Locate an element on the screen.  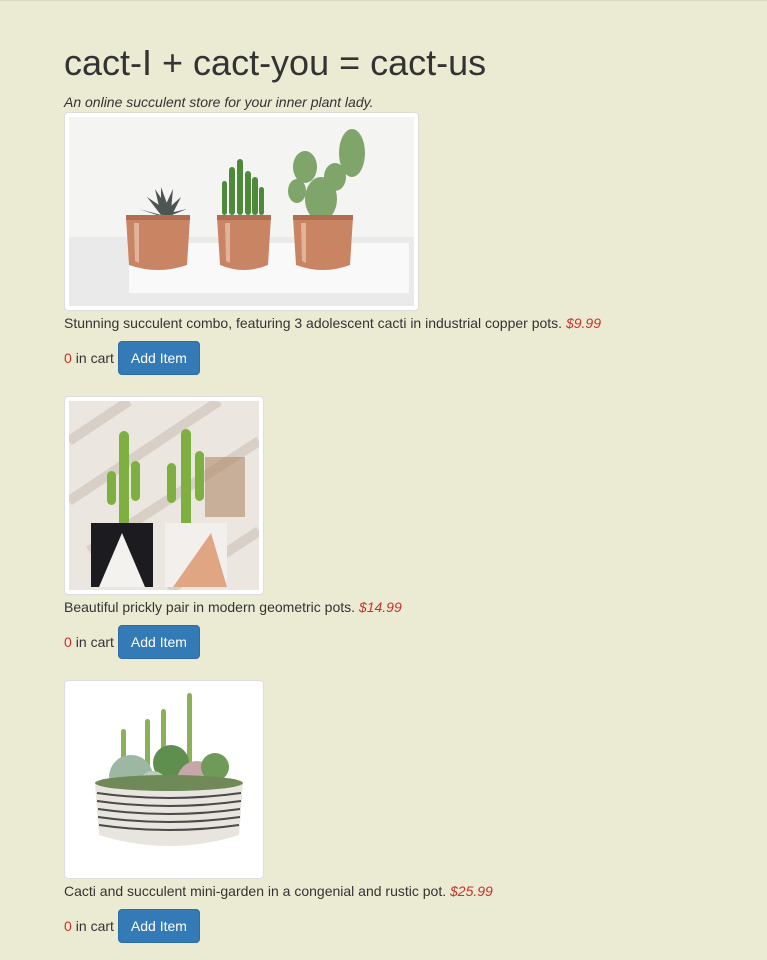
cacti-geometric-pots-picture is located at coordinates (164, 495).